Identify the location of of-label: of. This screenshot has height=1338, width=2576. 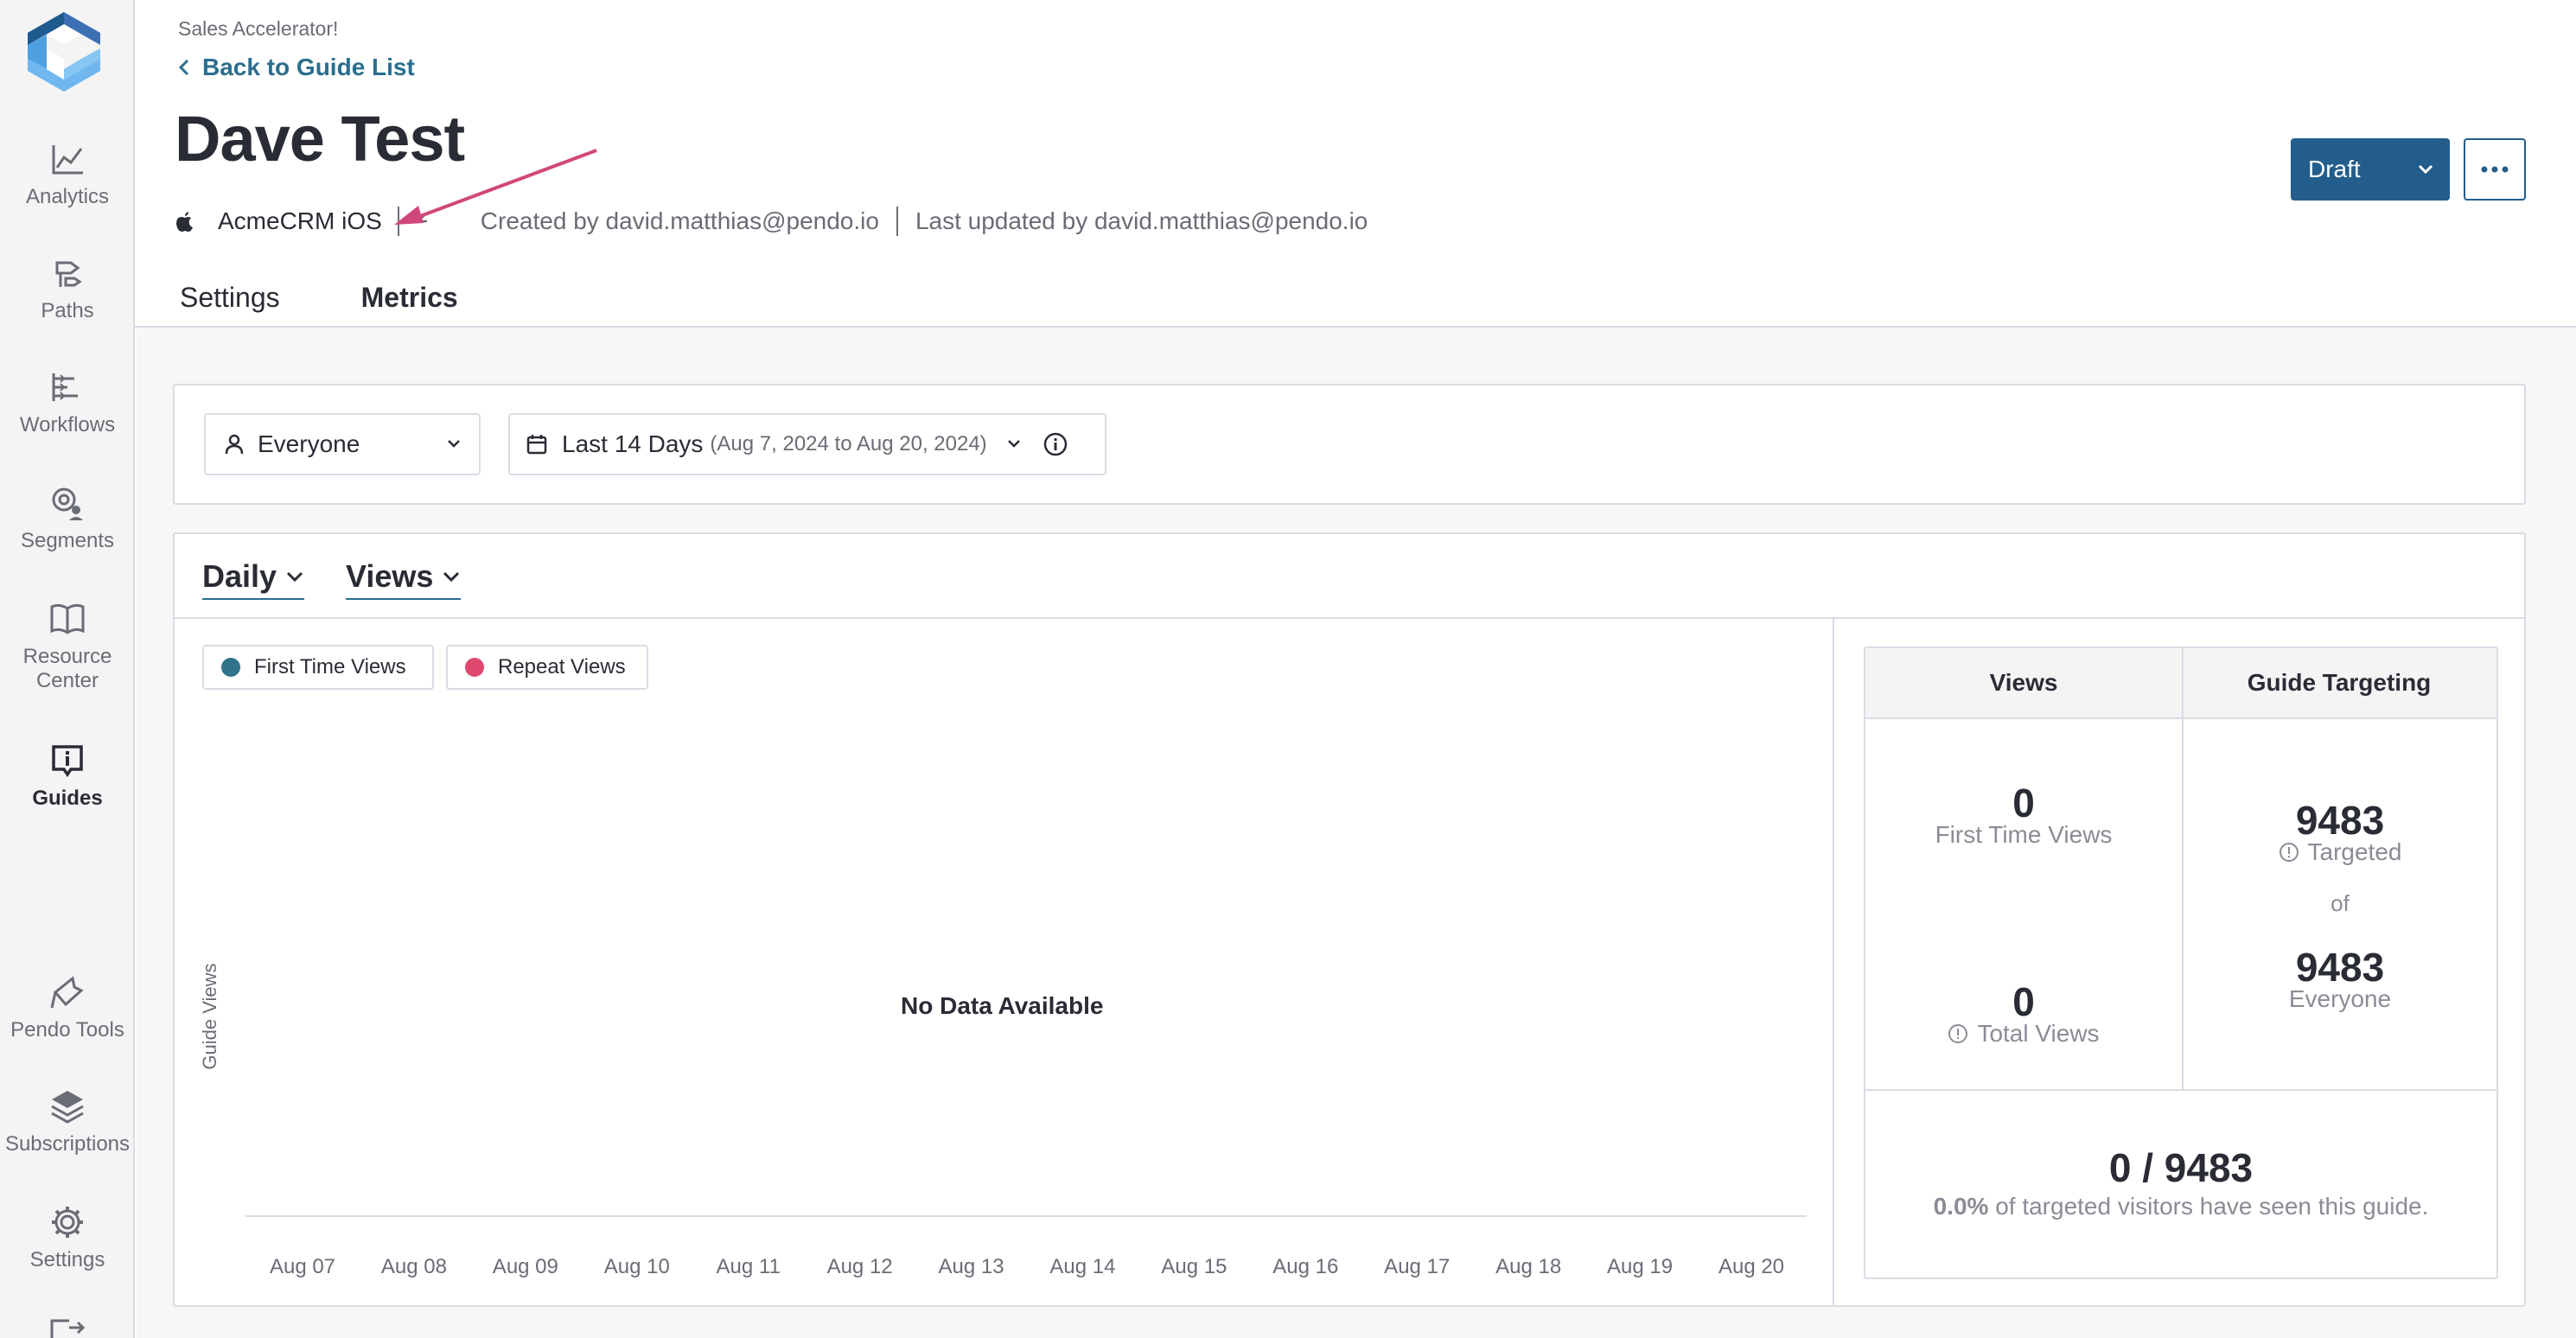
(2340, 903).